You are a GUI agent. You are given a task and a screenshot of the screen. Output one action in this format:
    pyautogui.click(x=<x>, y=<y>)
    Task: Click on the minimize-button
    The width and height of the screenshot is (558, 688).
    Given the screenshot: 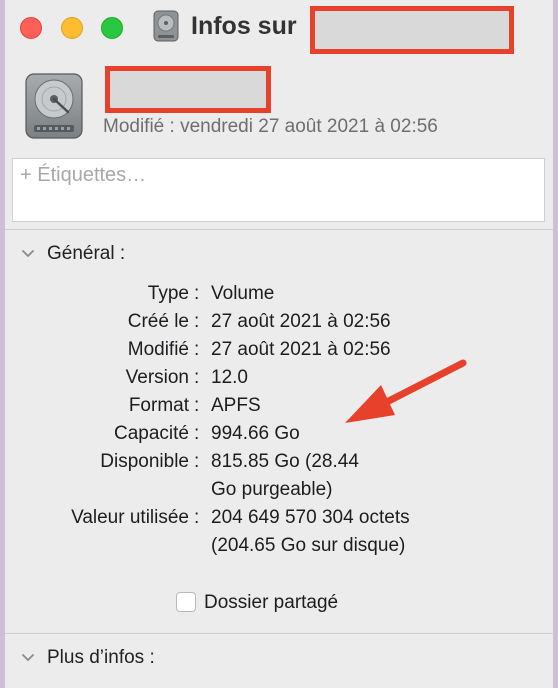 What is the action you would take?
    pyautogui.click(x=72, y=28)
    